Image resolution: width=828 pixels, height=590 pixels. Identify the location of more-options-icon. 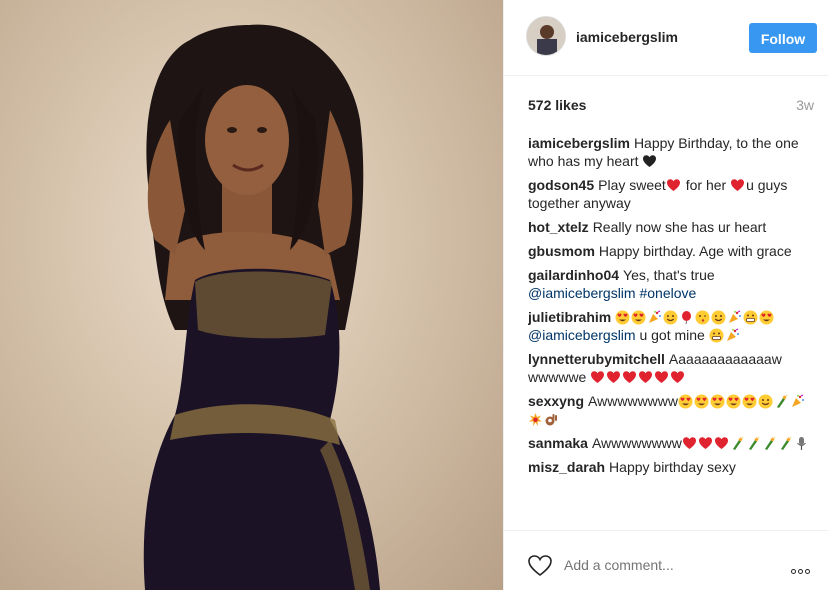
(804, 567).